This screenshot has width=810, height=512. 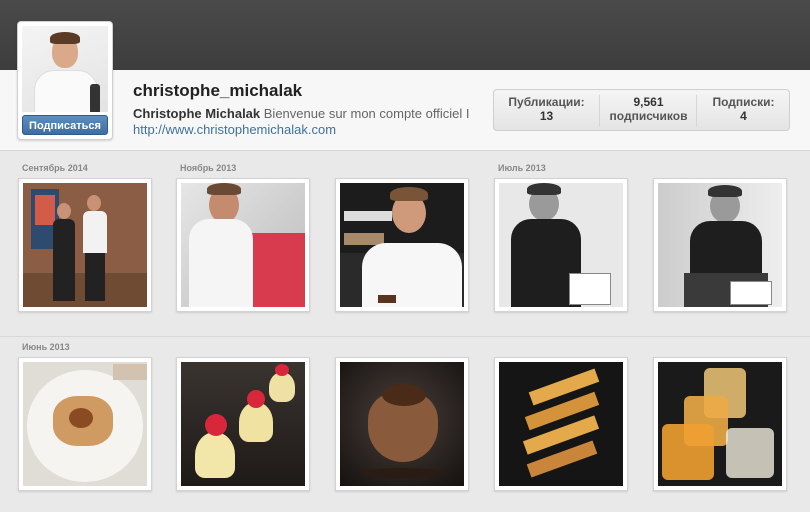 I want to click on photo-bw-seated-jacket, so click(x=720, y=245).